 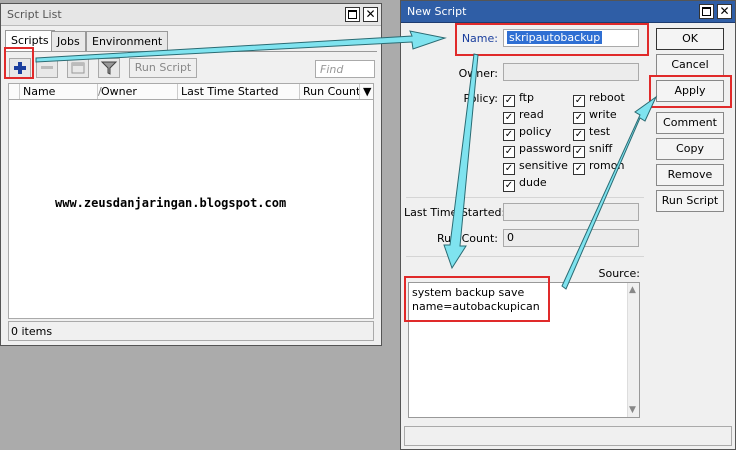 I want to click on filter-icon, so click(x=109, y=68).